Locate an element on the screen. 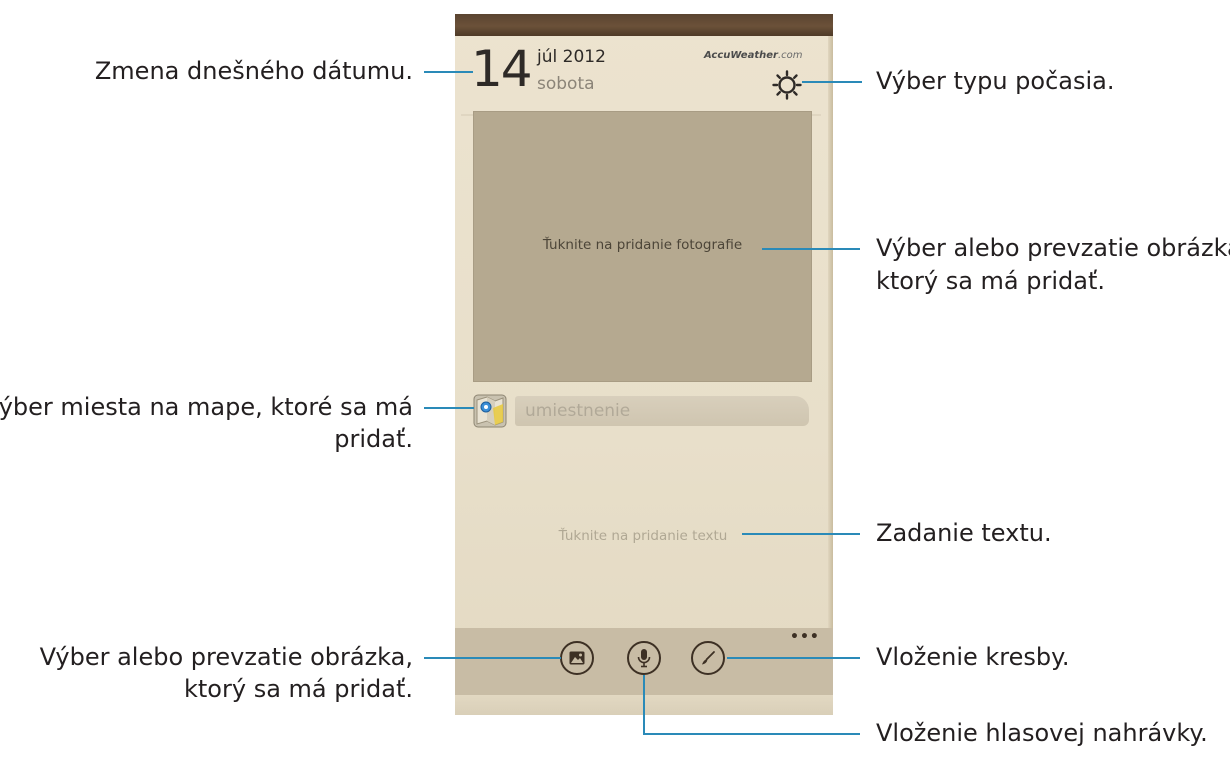 This screenshot has height=769, width=1230. callout-date: Zmena dnešného dátumu. is located at coordinates (253, 71).